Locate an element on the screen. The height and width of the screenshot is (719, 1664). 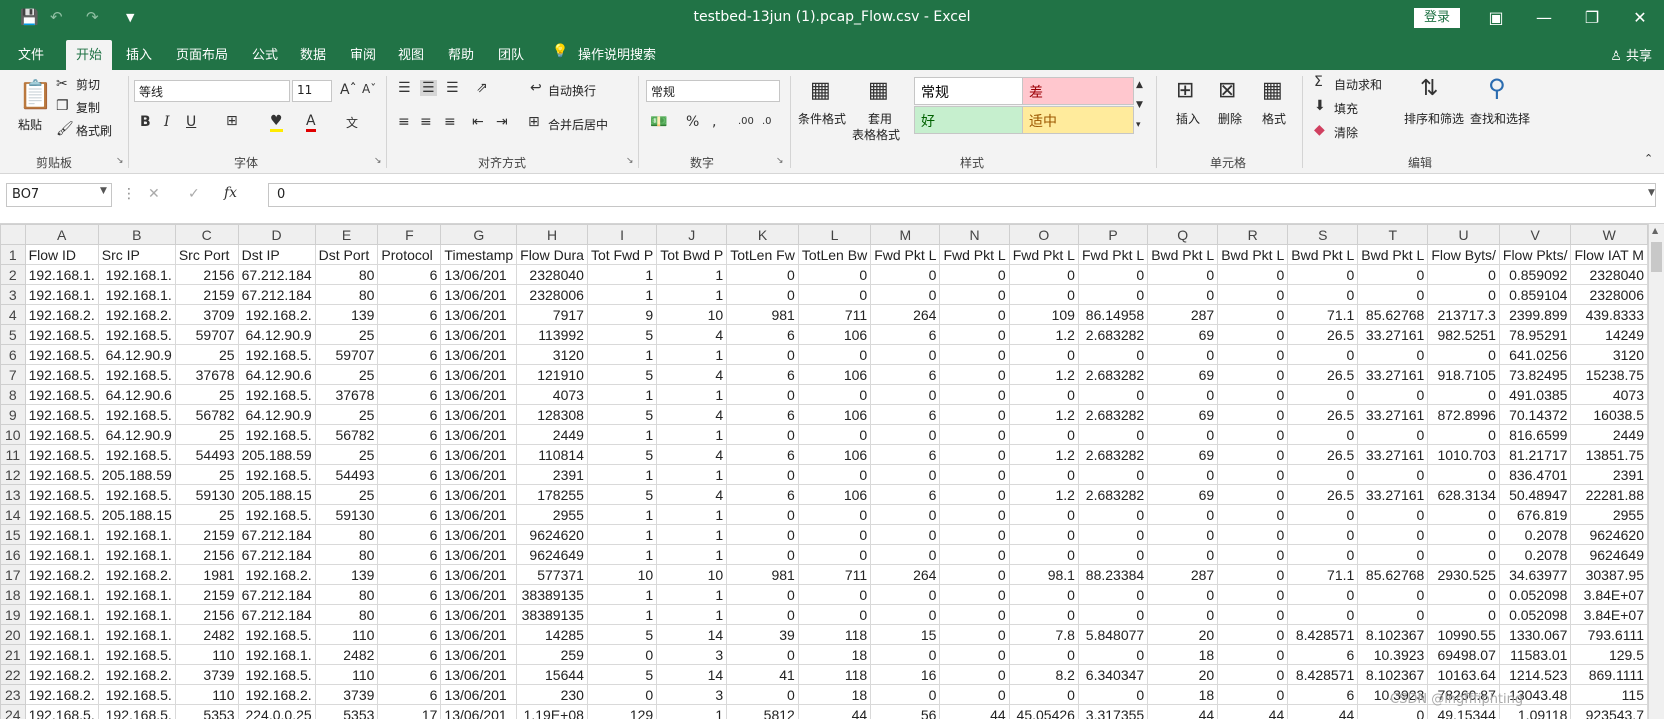
row-header: 13 is located at coordinates (13, 494).